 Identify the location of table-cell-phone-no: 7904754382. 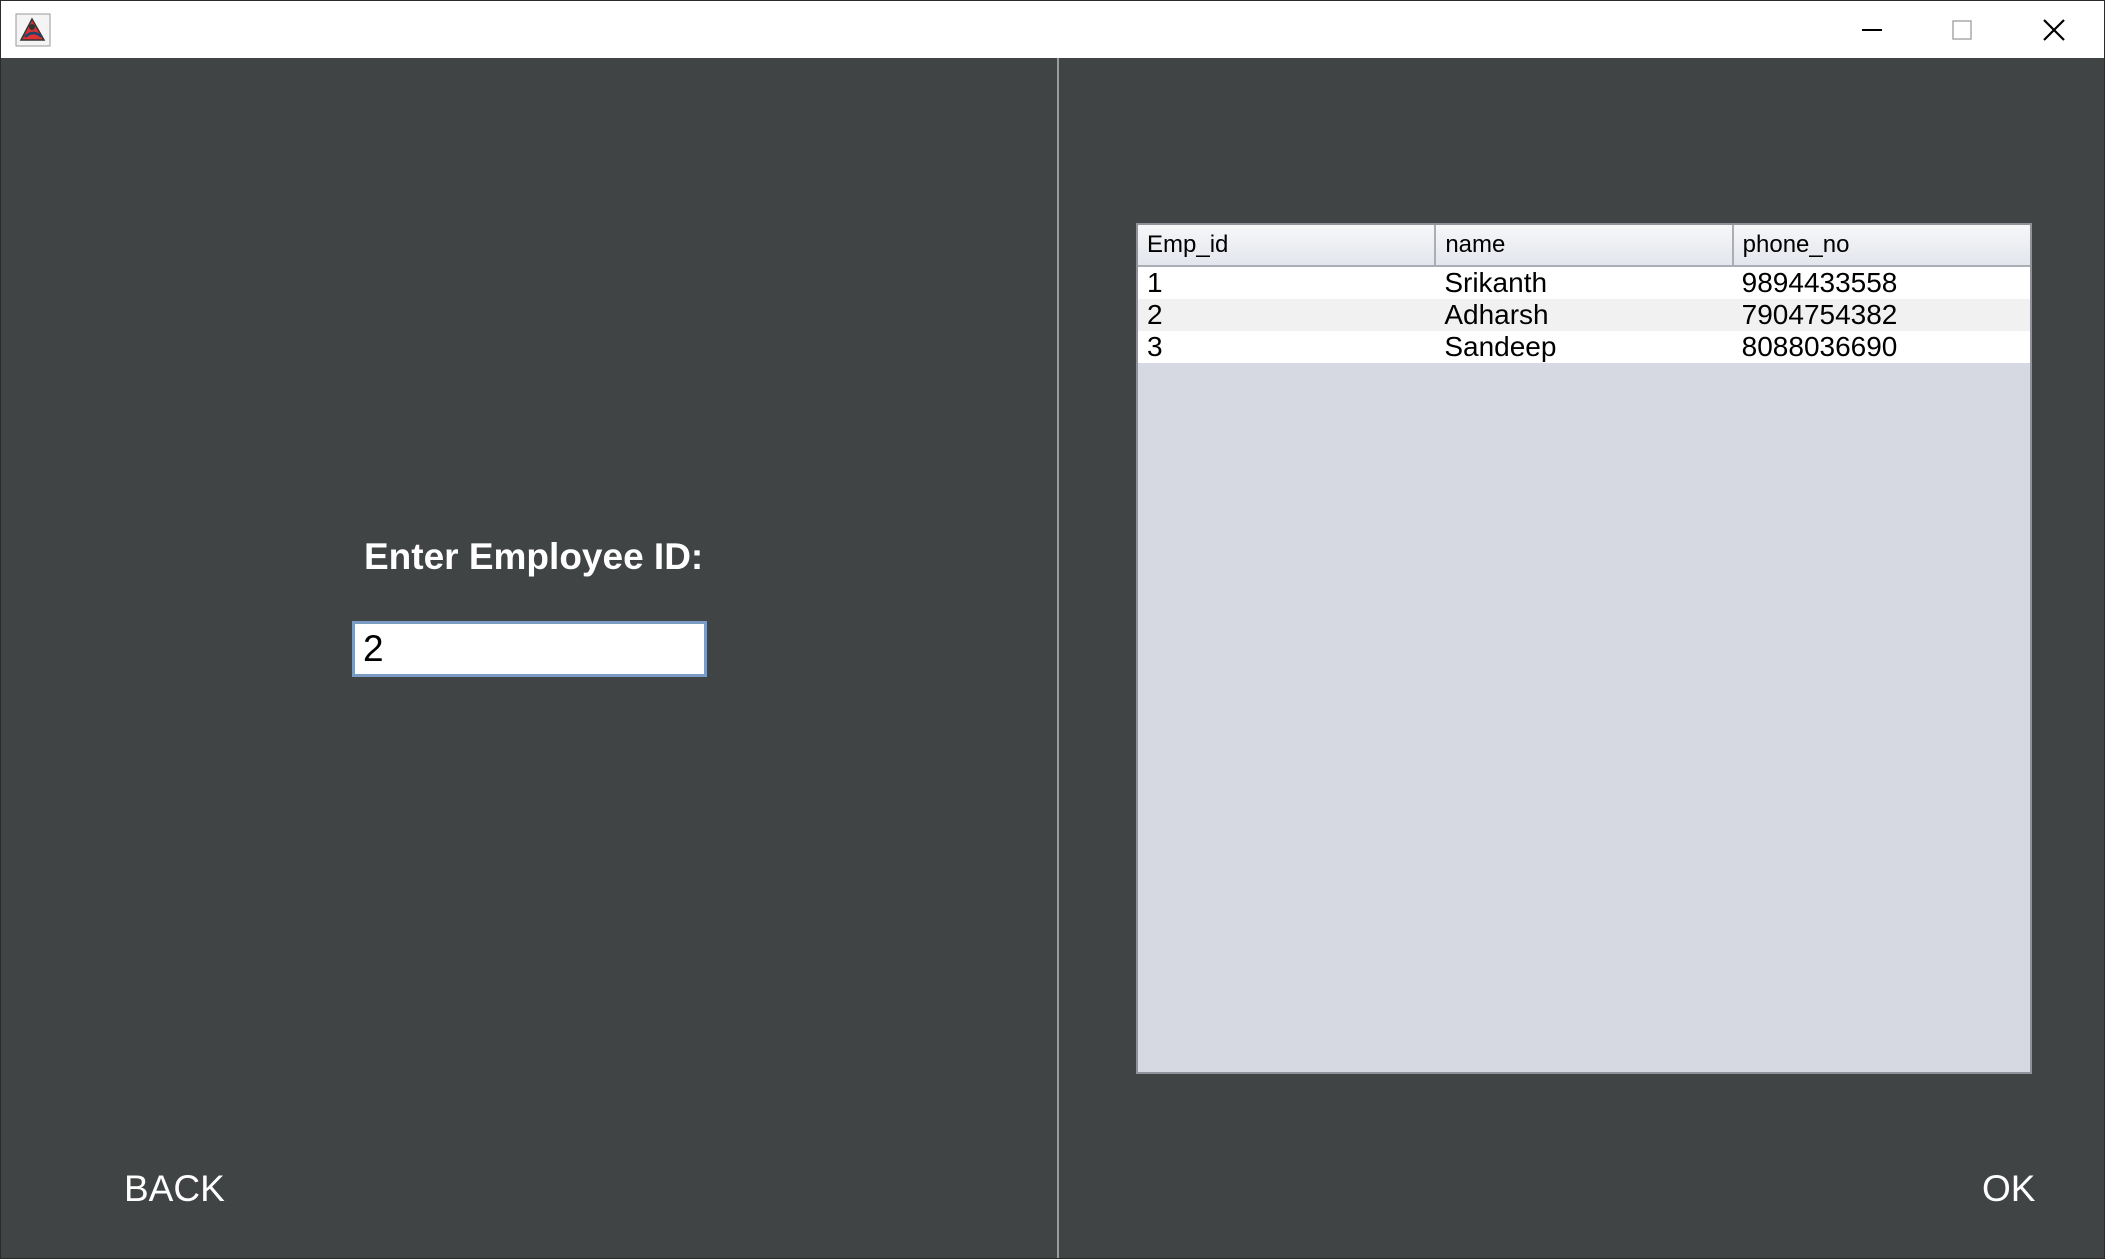
(1881, 315).